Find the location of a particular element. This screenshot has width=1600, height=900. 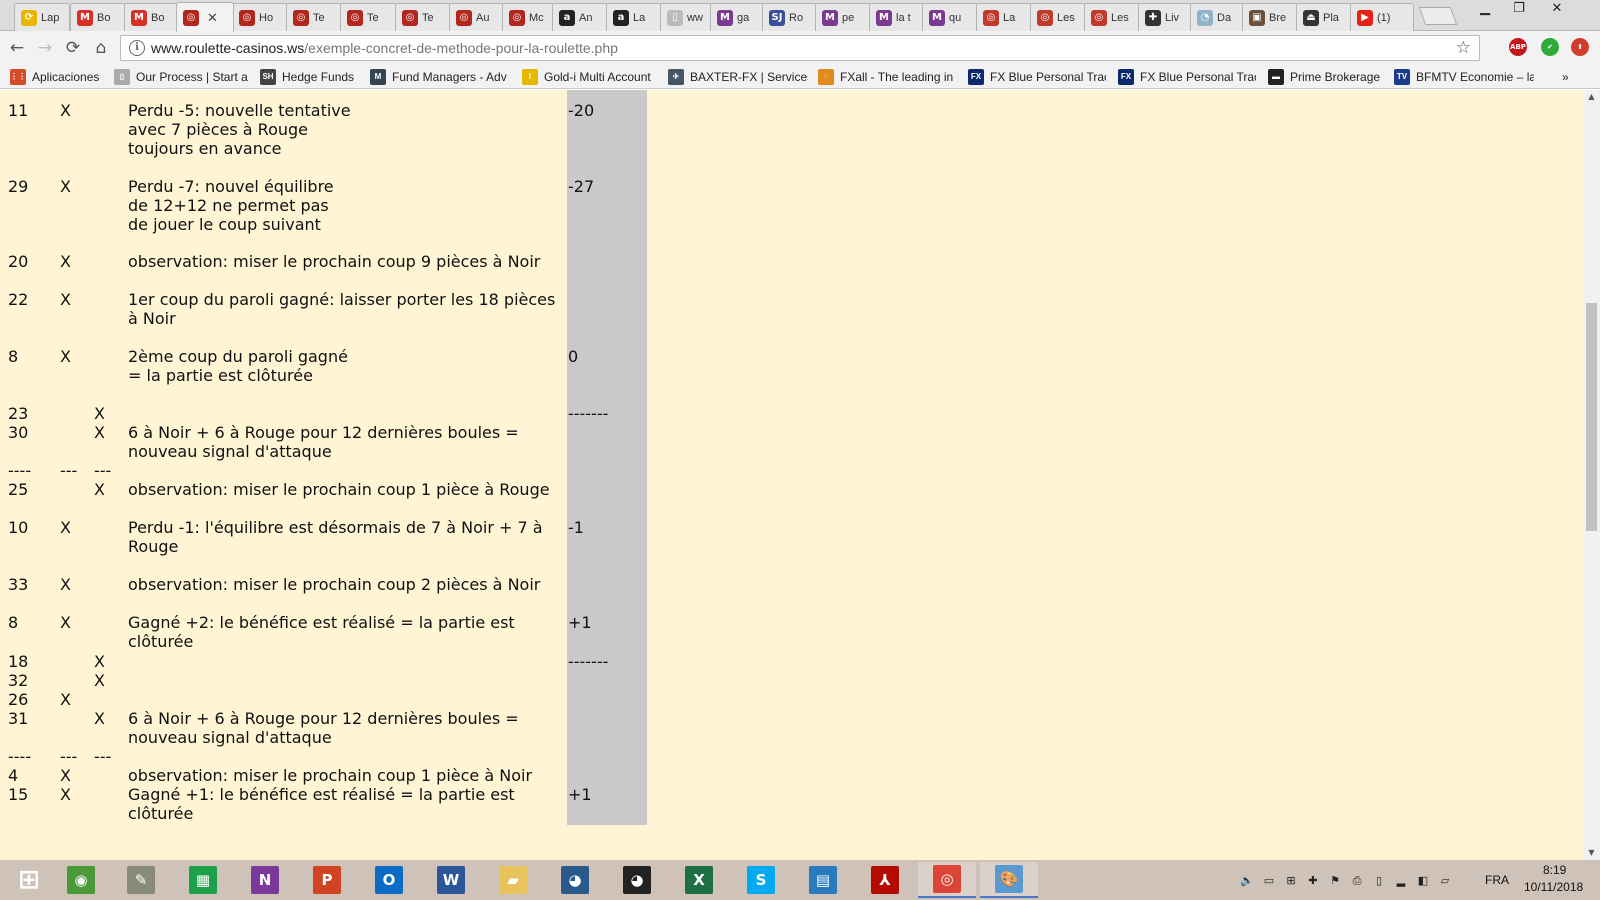

browser-tab: ◎ ✕ is located at coordinates (205, 17).